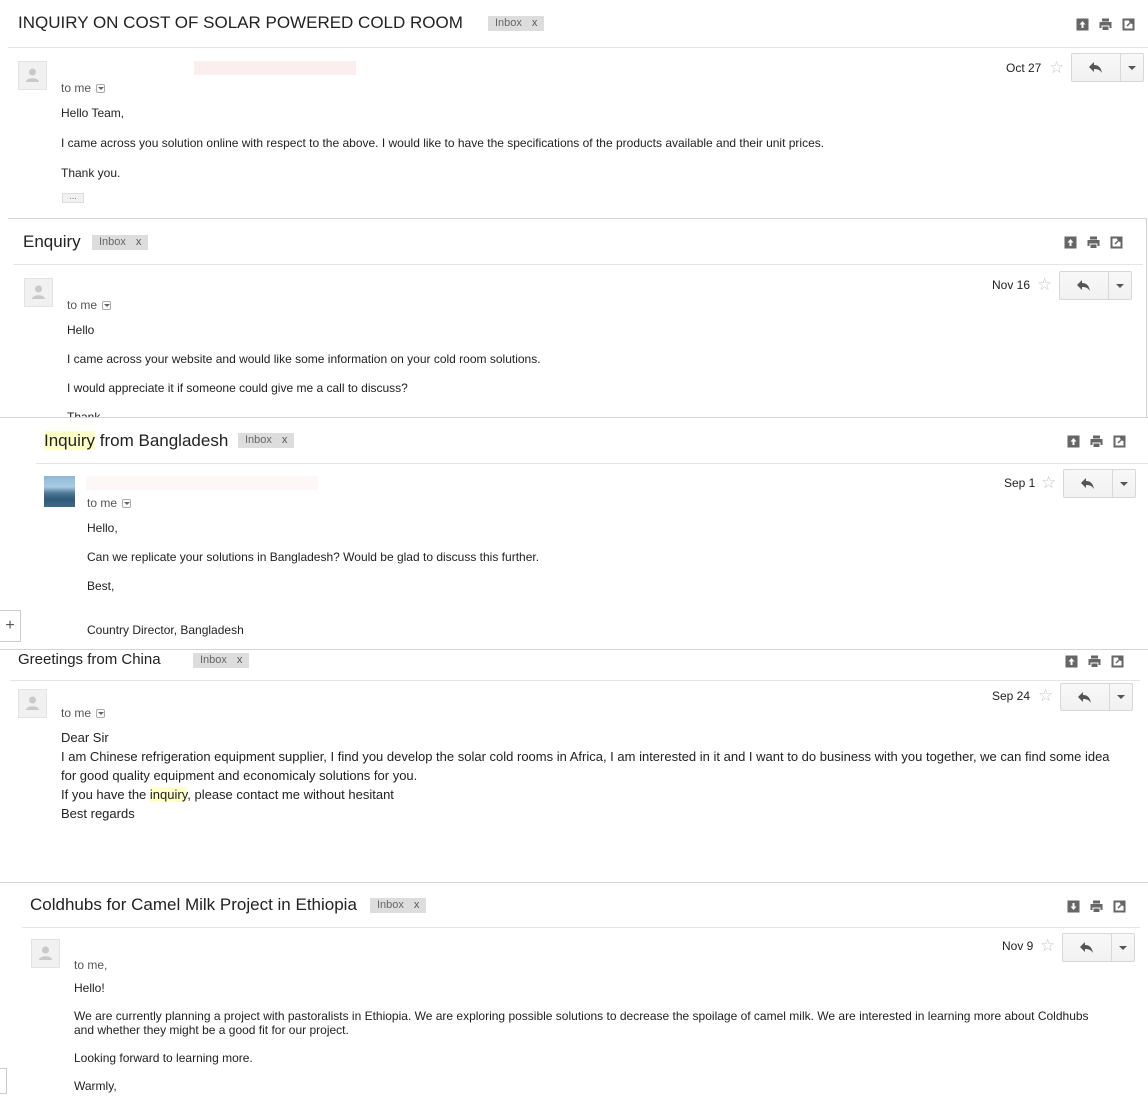 The image size is (1148, 1109). I want to click on body-line: Warmly,, so click(95, 1086).